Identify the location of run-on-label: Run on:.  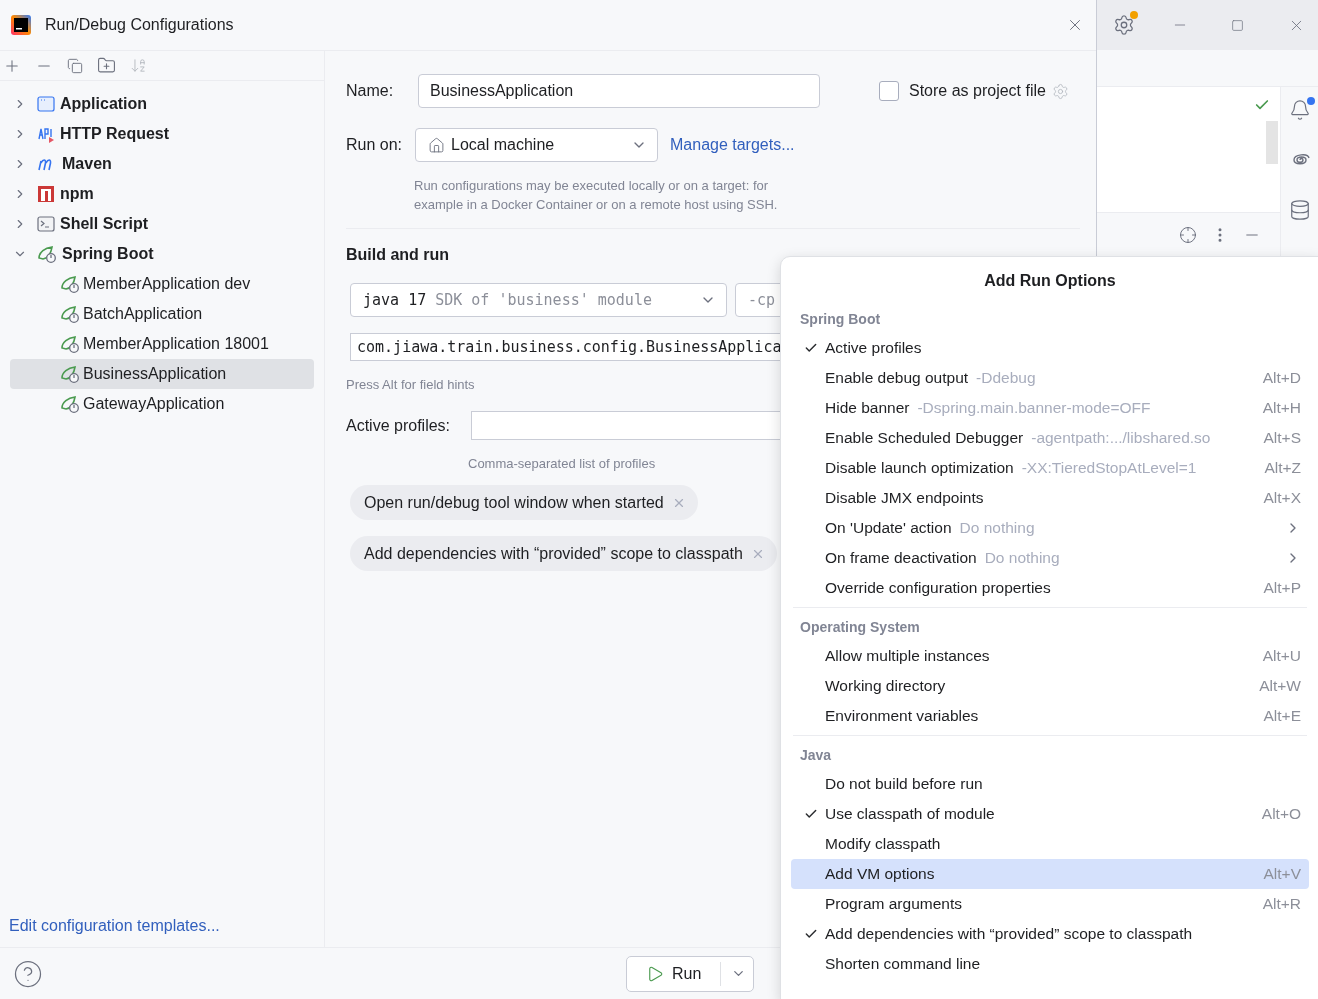
(375, 145).